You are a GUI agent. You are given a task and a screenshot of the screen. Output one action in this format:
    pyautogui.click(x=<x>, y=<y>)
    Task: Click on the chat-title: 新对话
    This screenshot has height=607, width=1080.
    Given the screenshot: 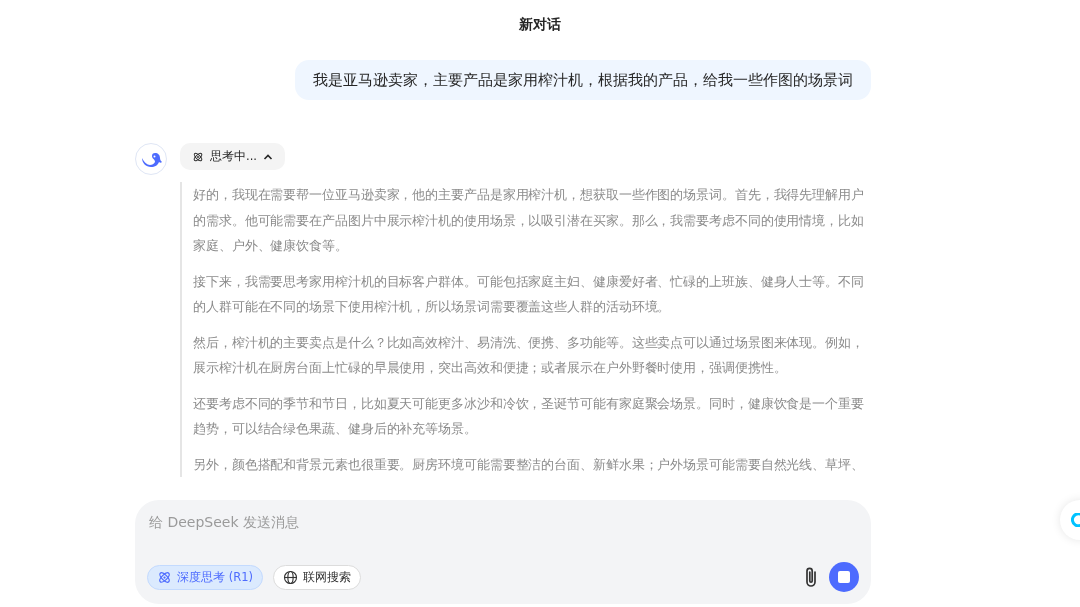 What is the action you would take?
    pyautogui.click(x=540, y=22)
    